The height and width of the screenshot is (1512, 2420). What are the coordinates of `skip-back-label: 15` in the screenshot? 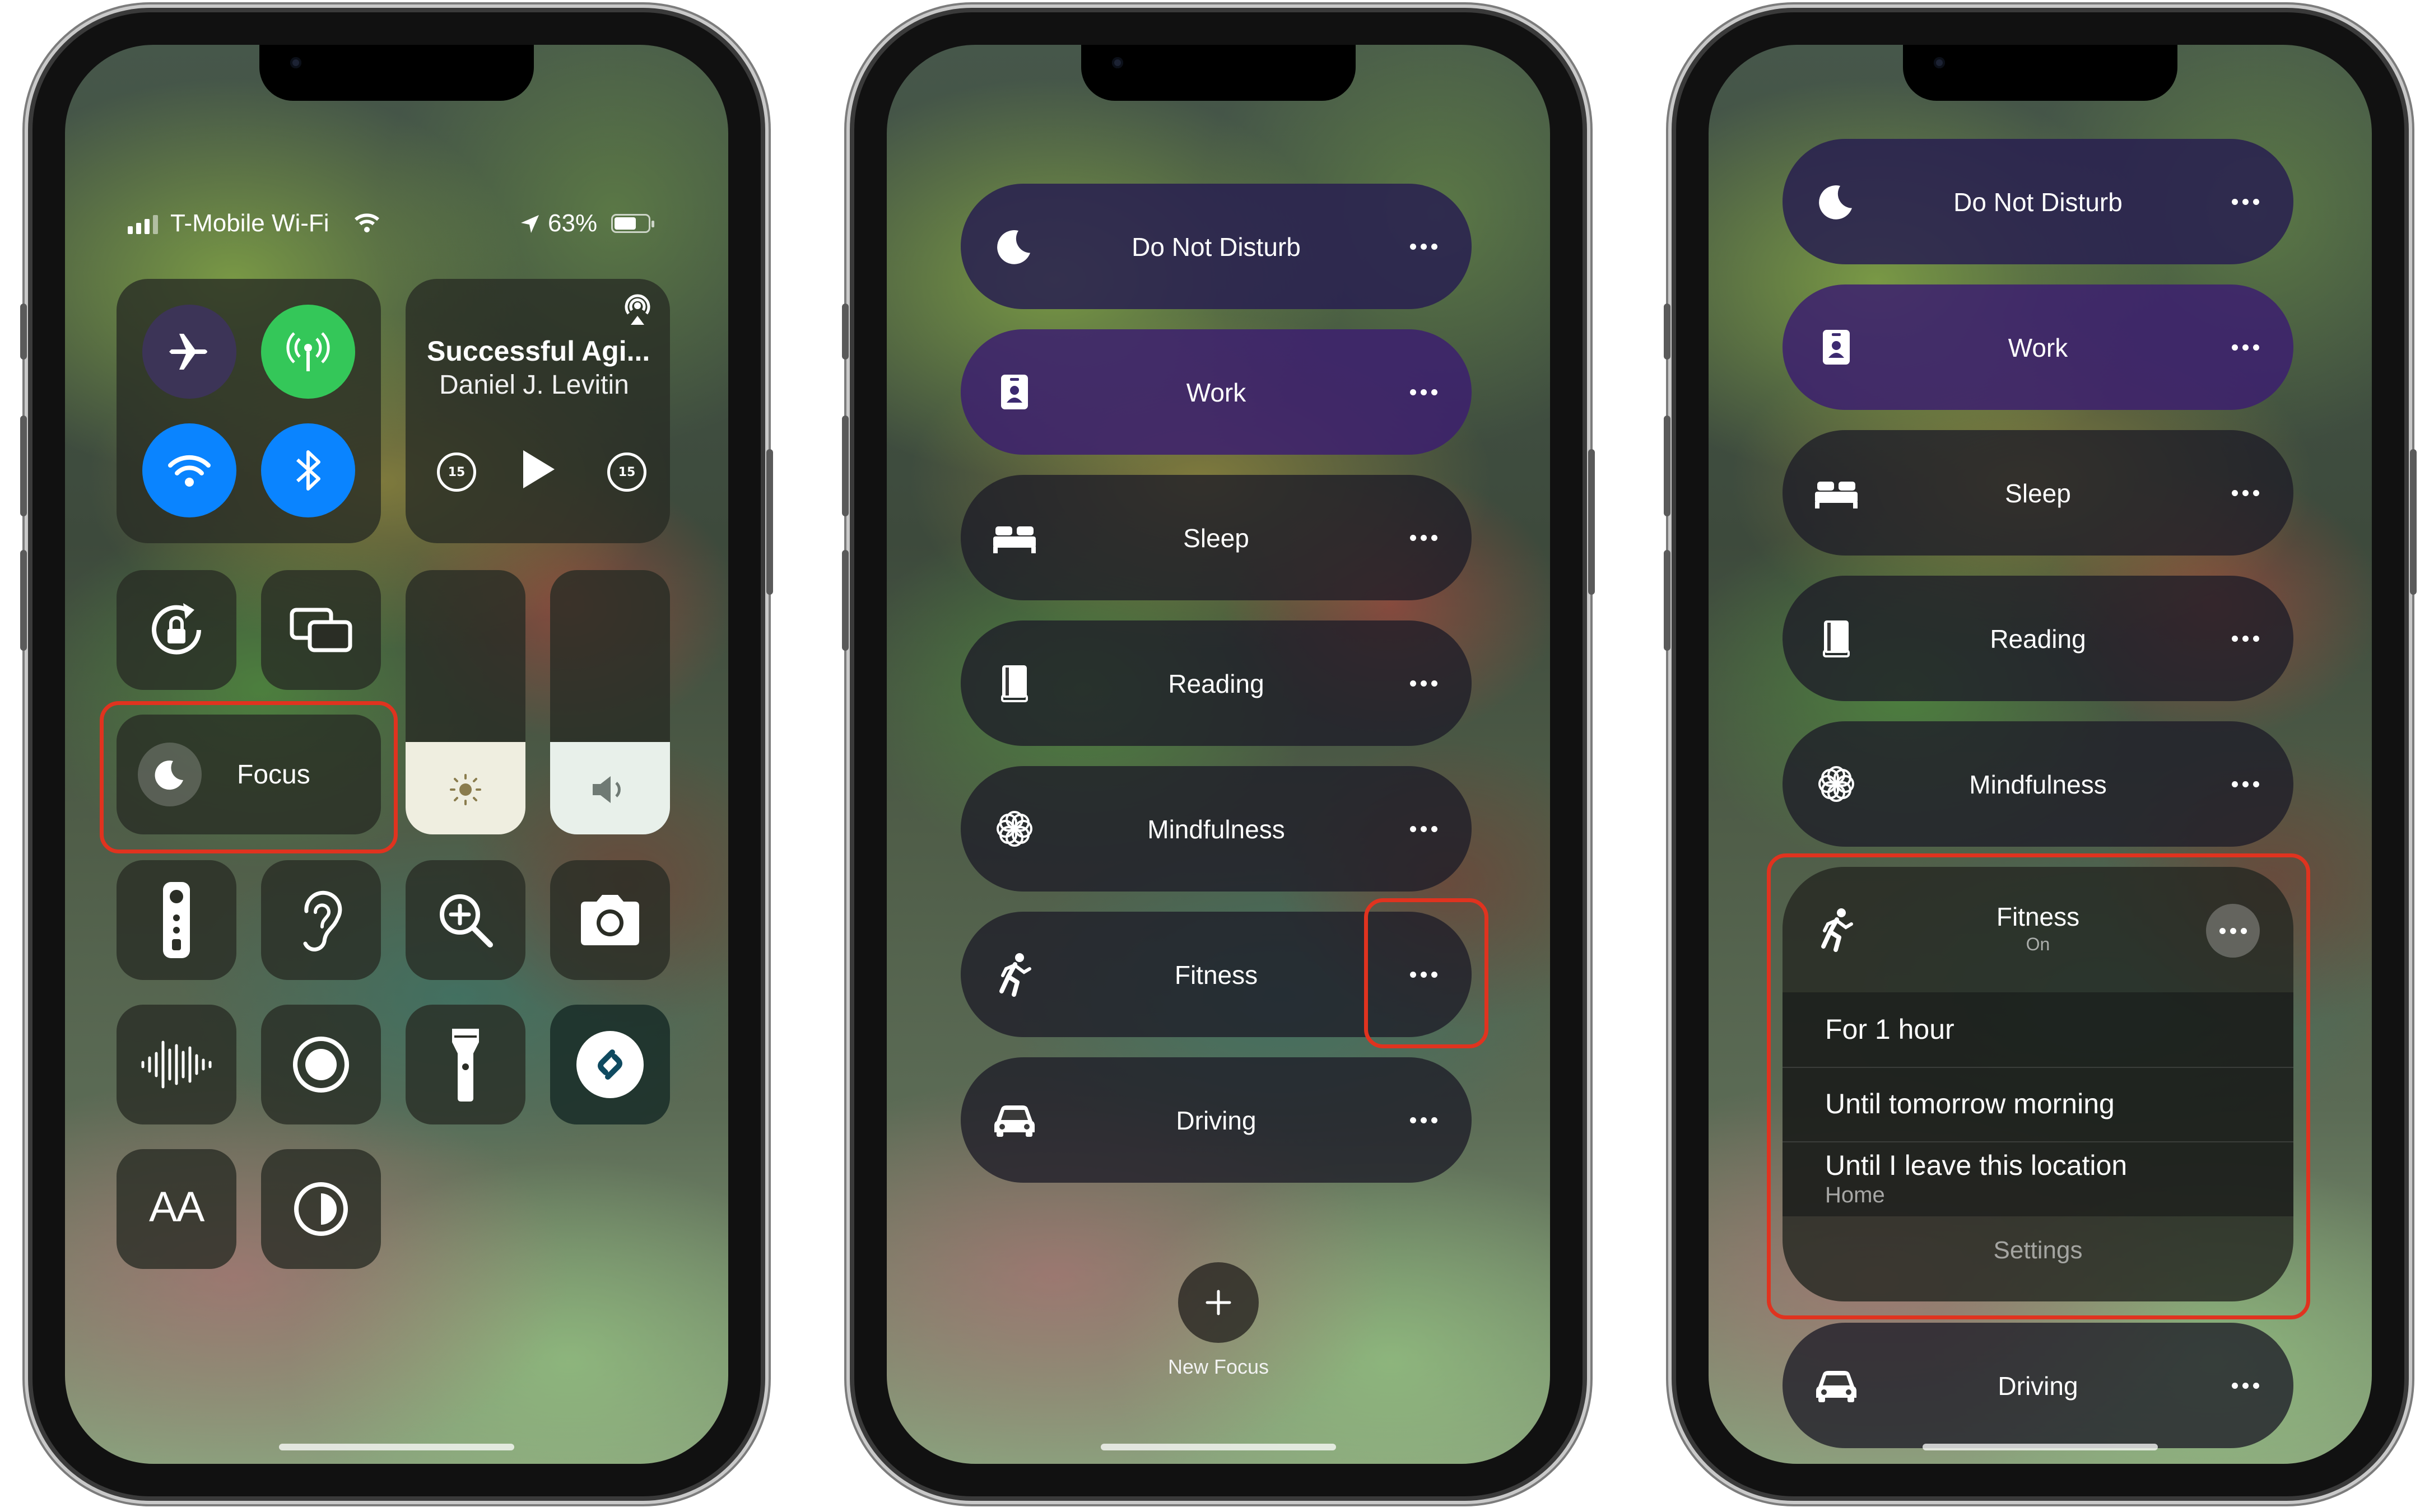 It's located at (457, 472).